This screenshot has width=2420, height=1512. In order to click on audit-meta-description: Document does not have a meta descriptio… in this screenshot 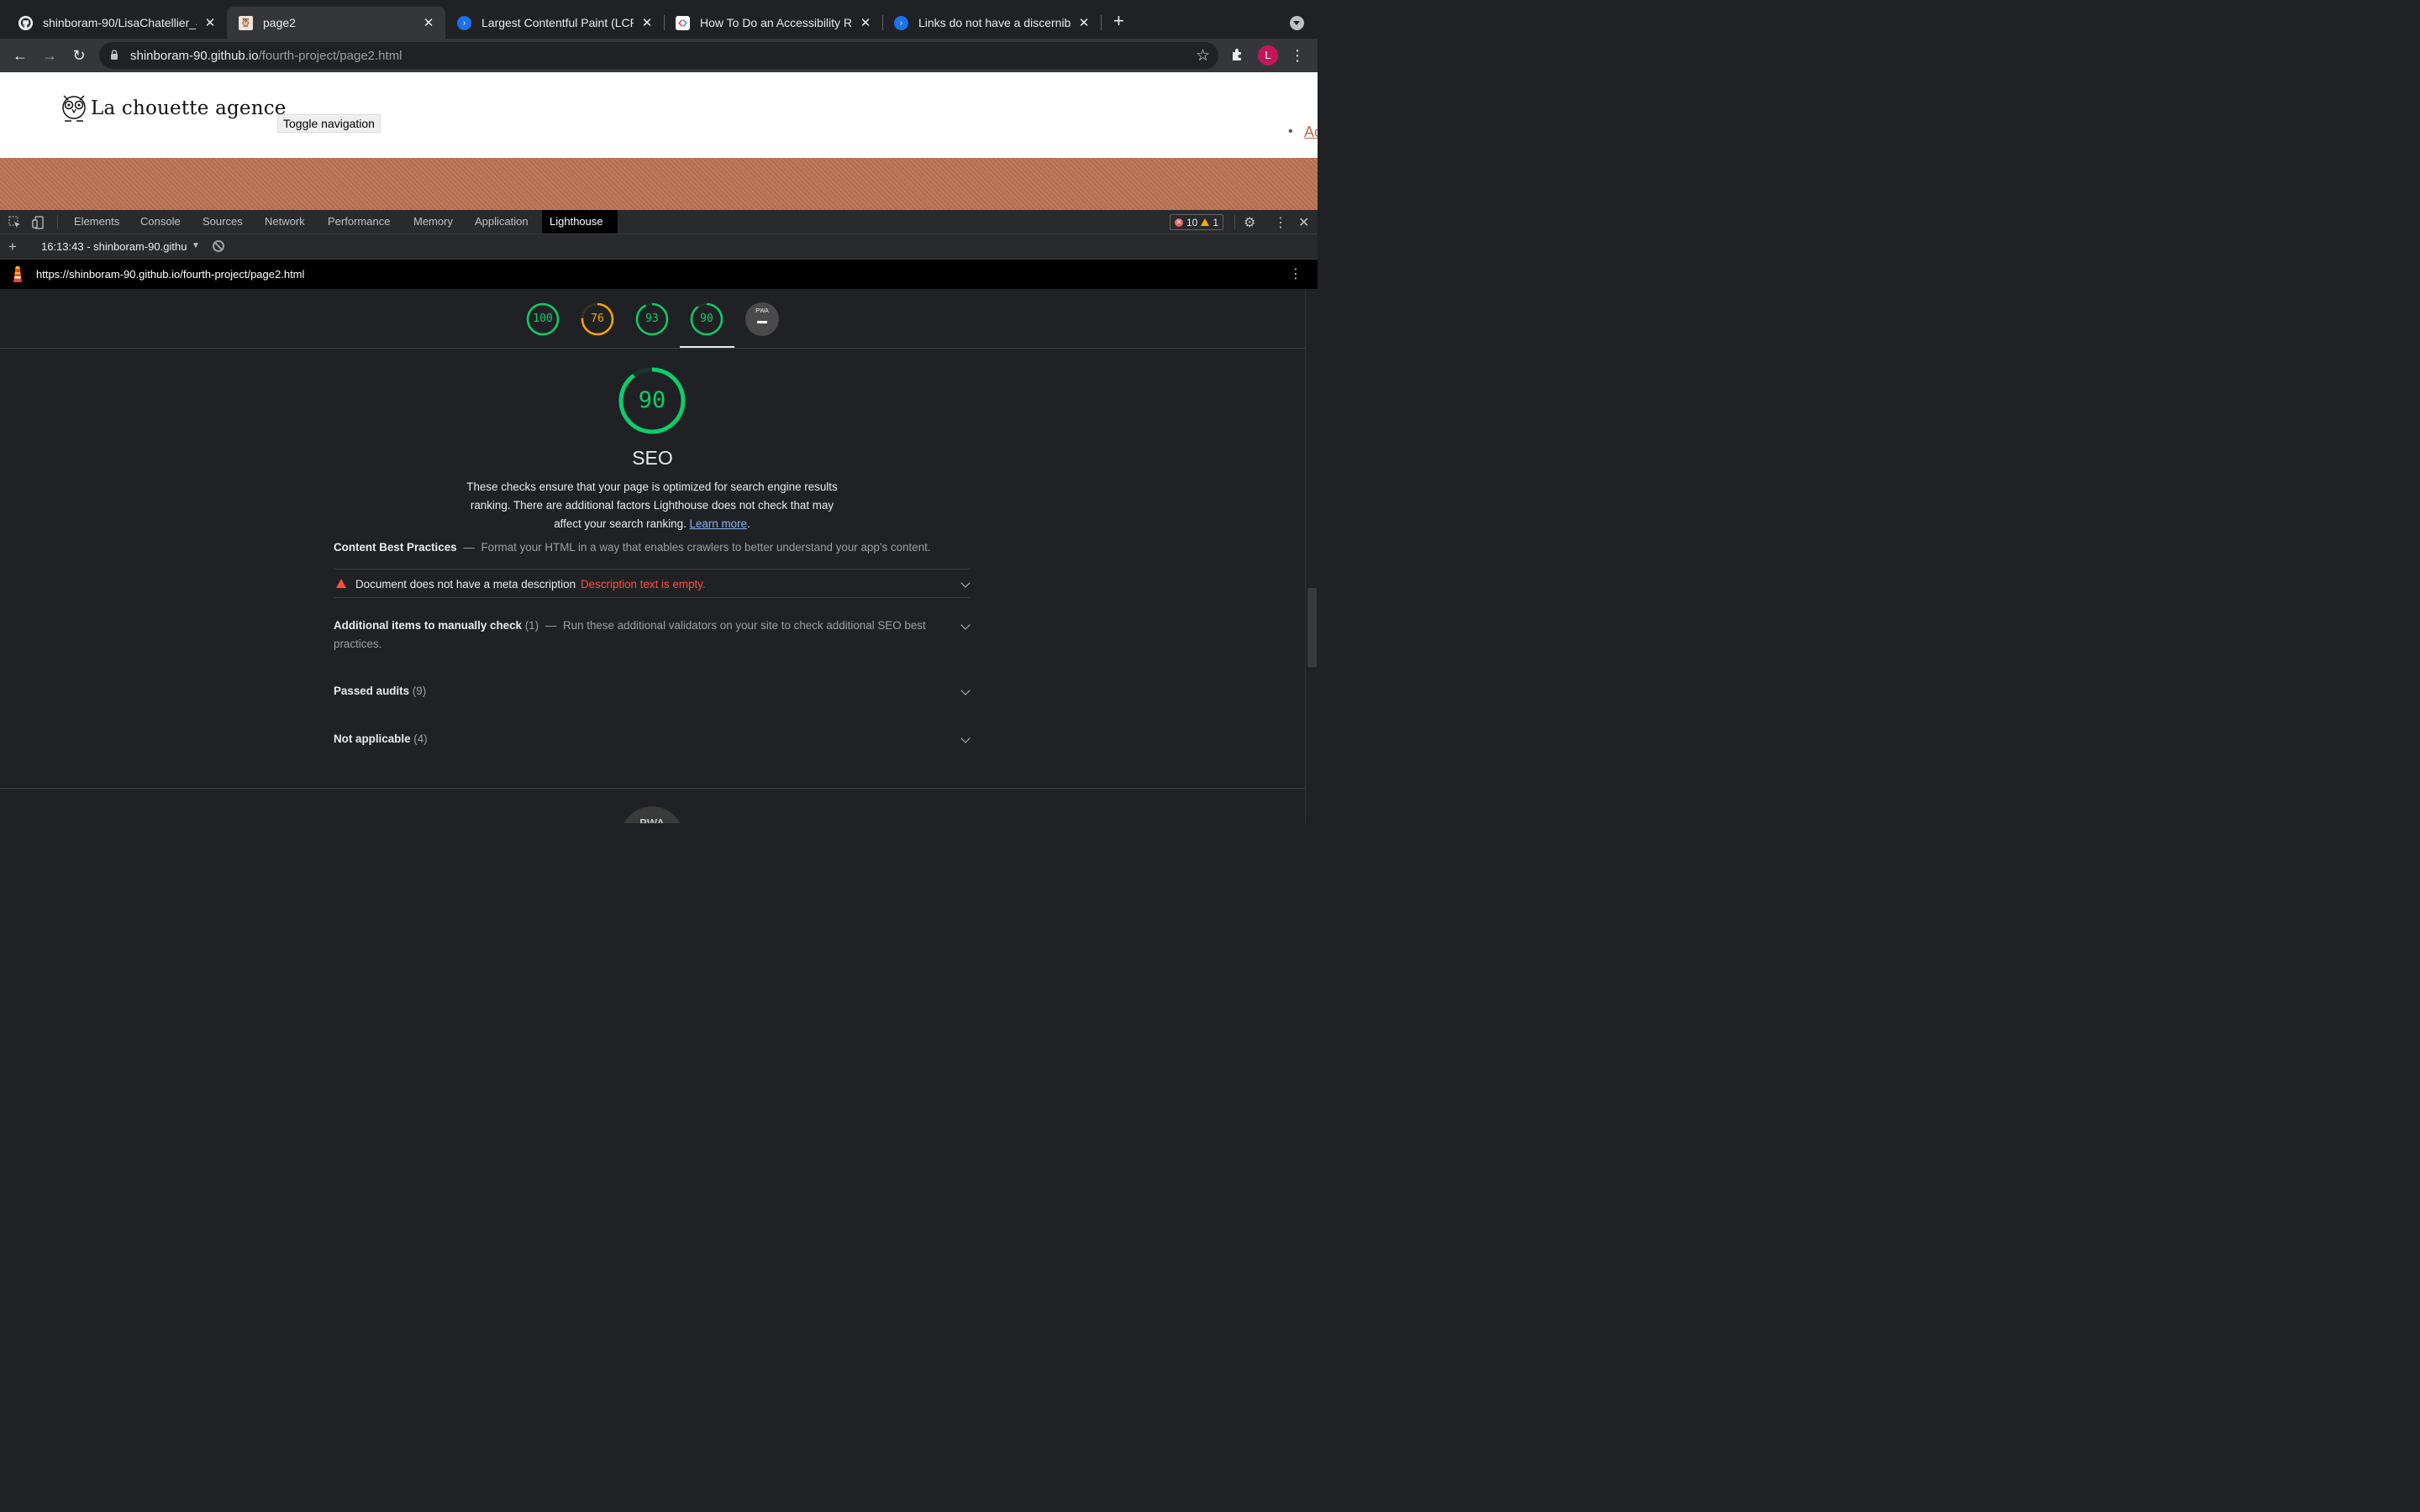, I will do `click(652, 583)`.